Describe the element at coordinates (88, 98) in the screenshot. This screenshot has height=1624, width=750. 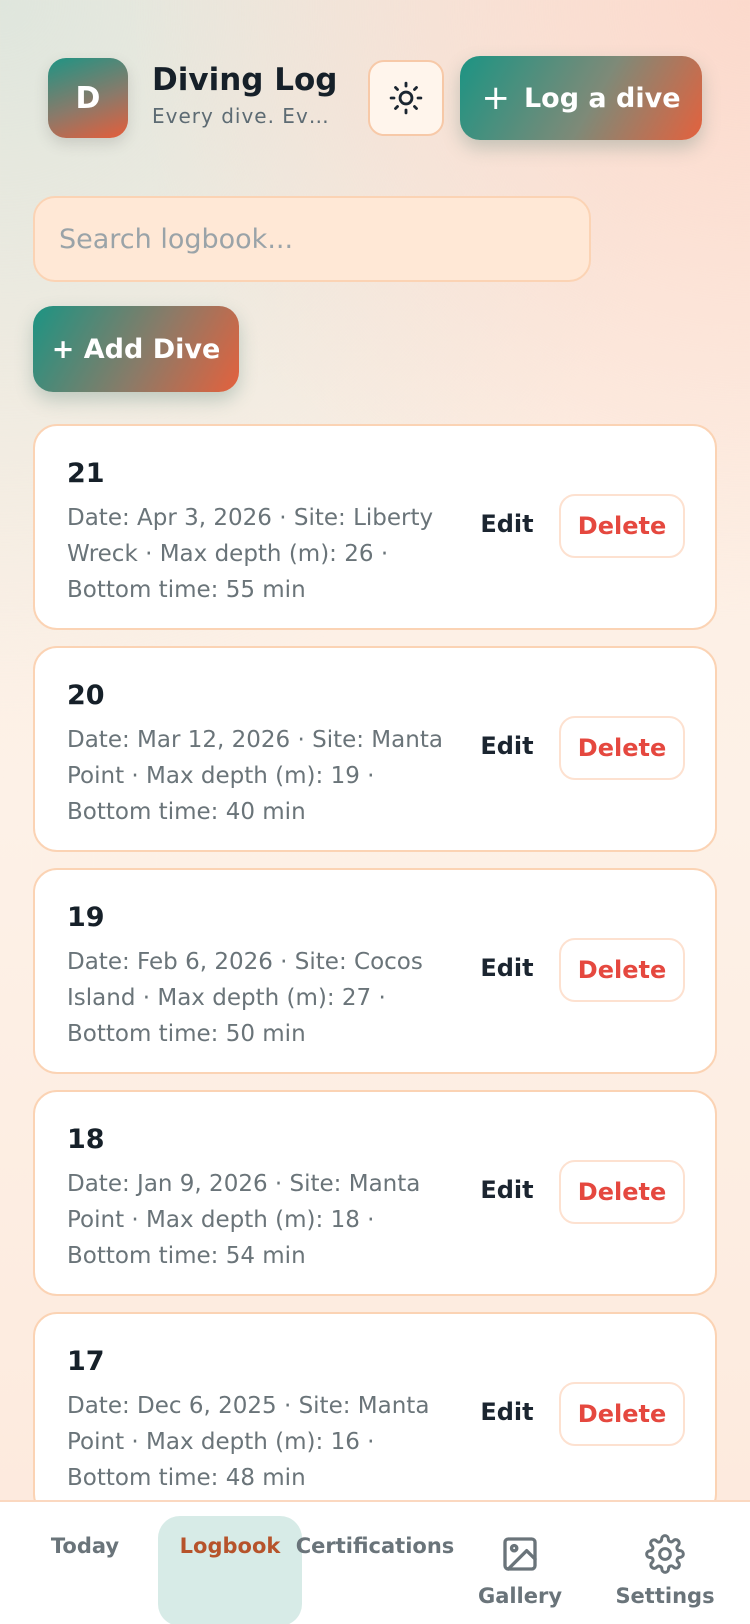
I see `app-logo: D` at that location.